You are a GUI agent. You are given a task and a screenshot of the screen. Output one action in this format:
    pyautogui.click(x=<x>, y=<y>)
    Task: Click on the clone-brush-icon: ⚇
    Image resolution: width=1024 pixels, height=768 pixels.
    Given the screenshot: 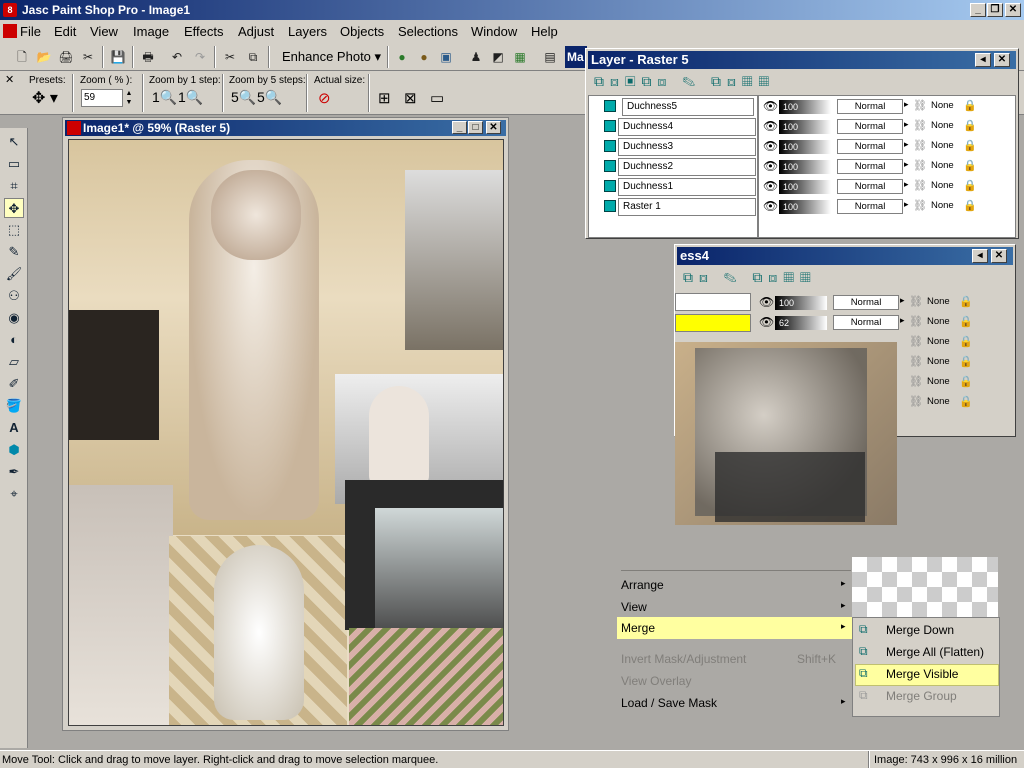 What is the action you would take?
    pyautogui.click(x=14, y=296)
    